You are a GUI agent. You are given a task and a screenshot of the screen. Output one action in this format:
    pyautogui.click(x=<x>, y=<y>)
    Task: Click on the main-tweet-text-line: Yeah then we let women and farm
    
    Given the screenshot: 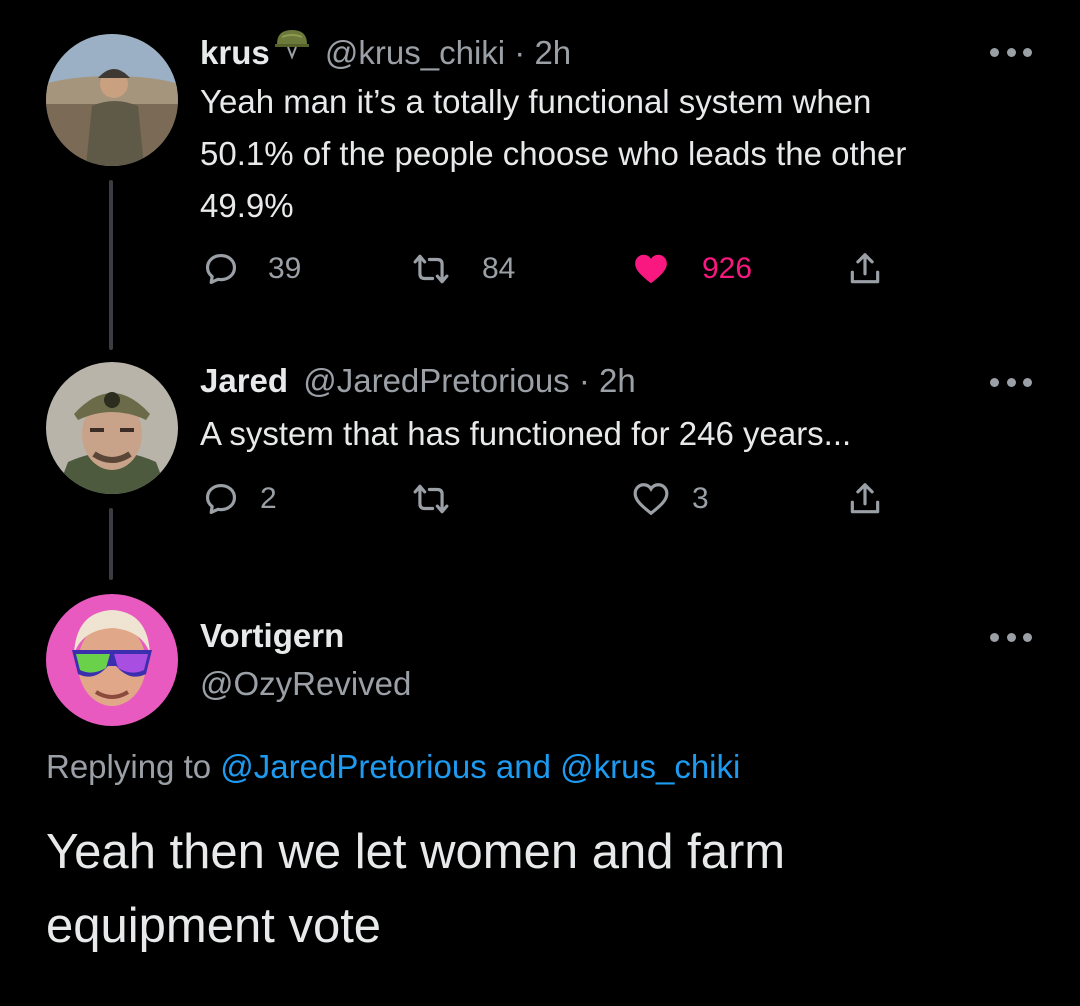 What is the action you would take?
    pyautogui.click(x=416, y=852)
    